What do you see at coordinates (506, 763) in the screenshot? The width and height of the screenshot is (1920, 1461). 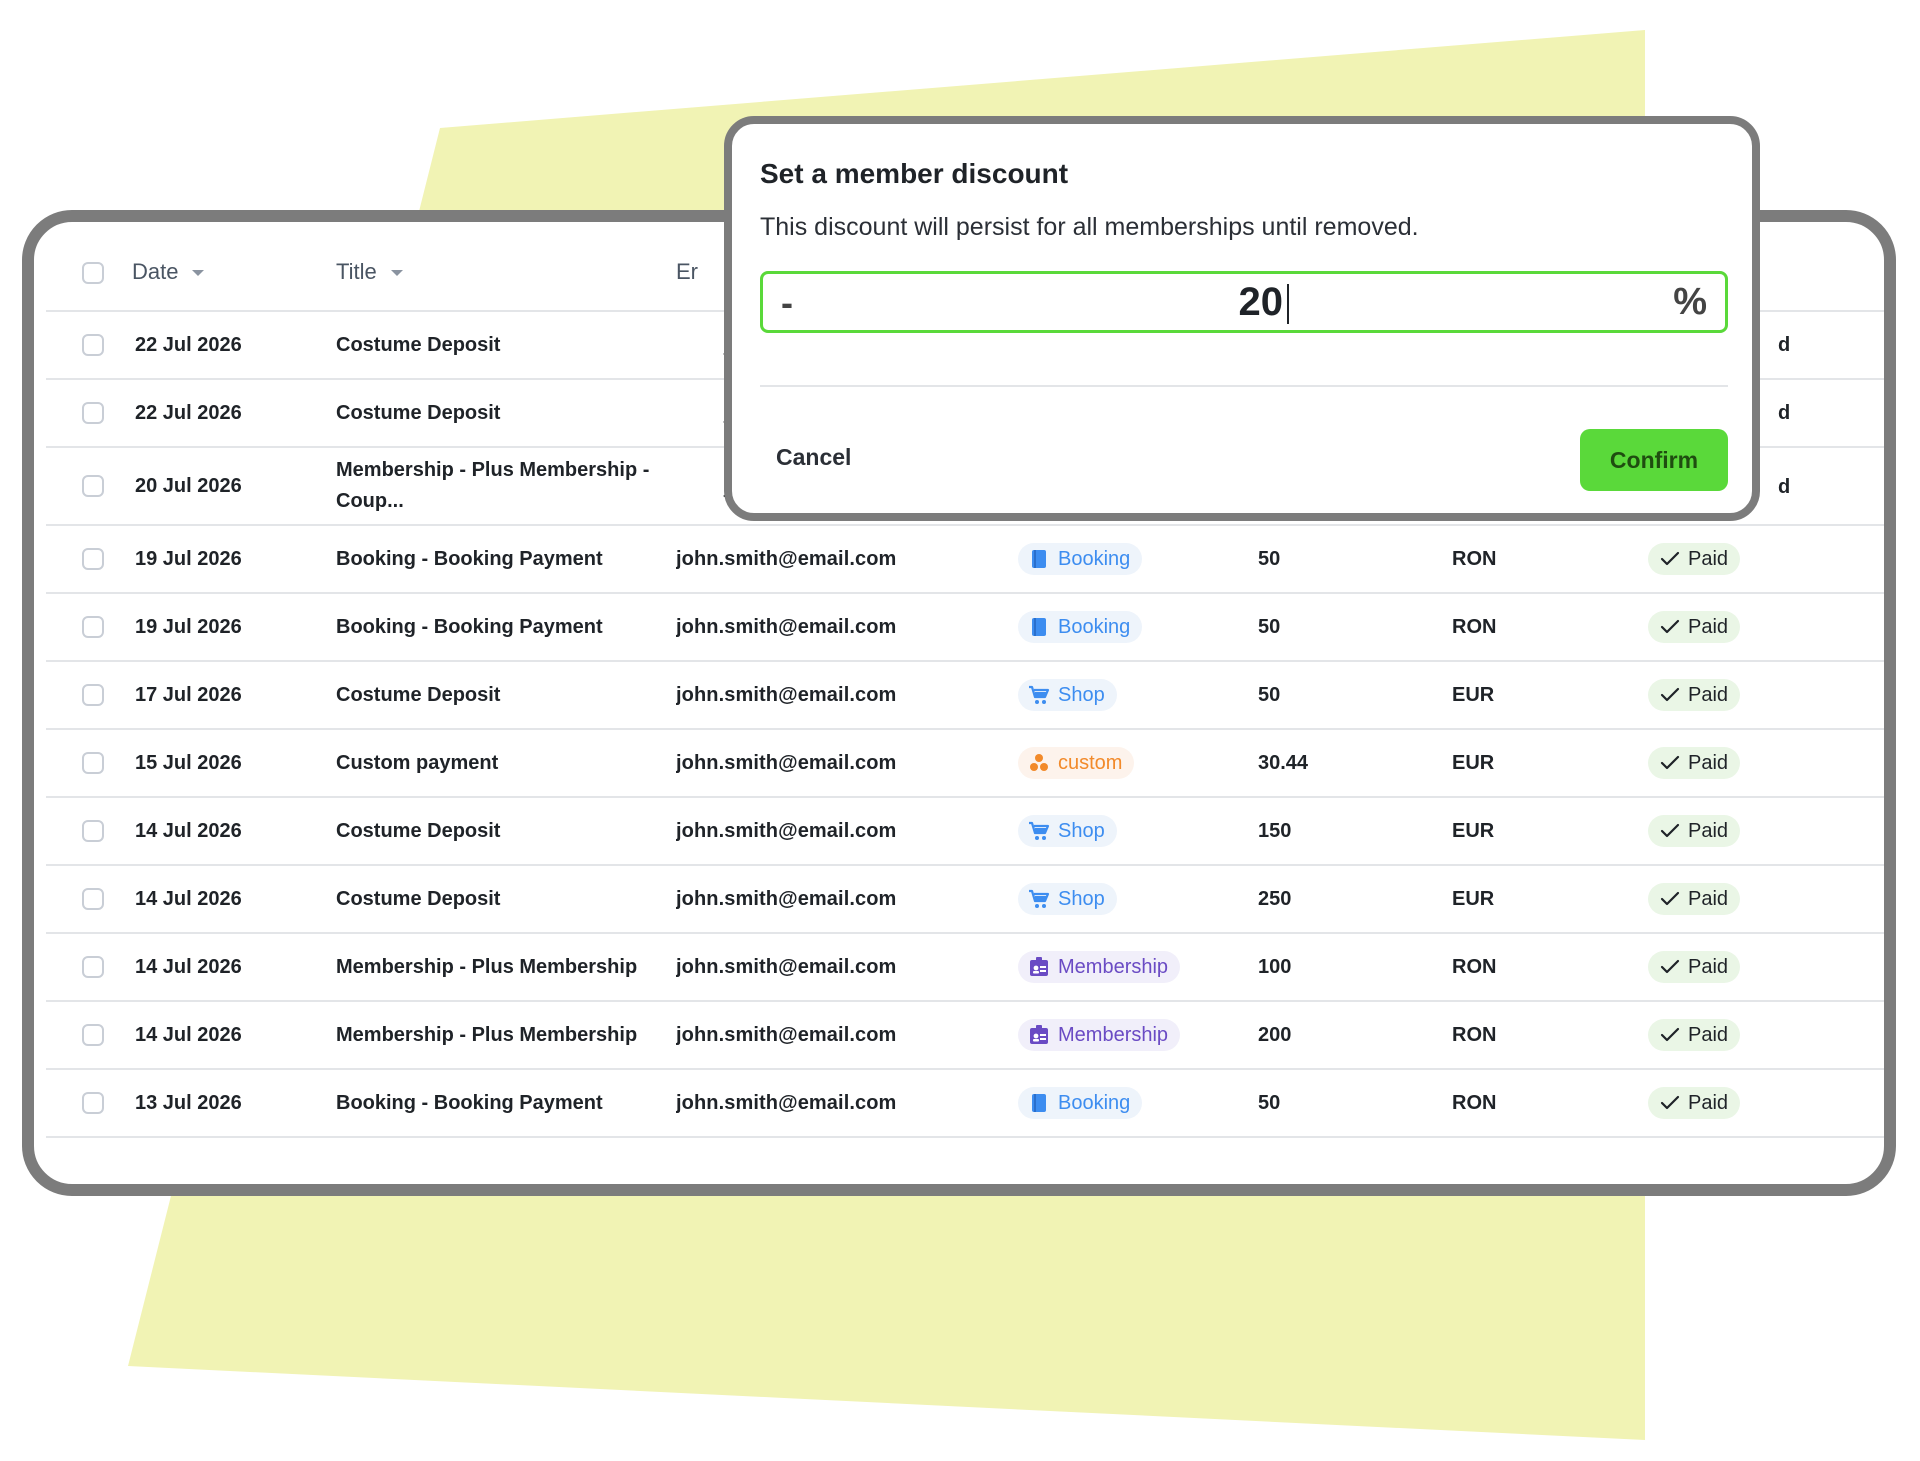 I see `title-cell: Custom payment` at bounding box center [506, 763].